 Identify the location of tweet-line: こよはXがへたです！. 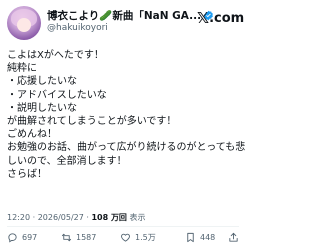
(55, 55).